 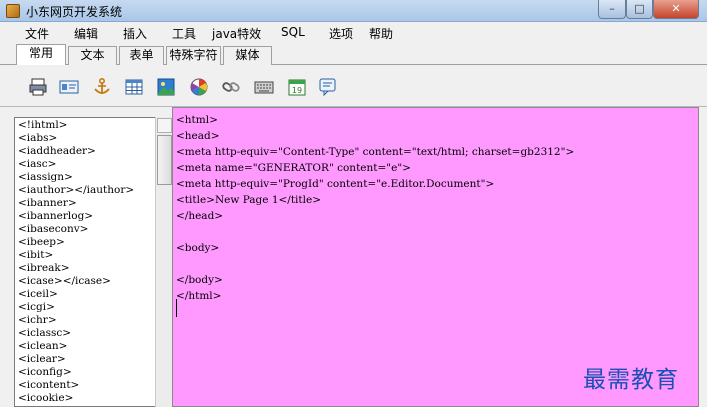 What do you see at coordinates (198, 248) in the screenshot?
I see `code-line: <body>` at bounding box center [198, 248].